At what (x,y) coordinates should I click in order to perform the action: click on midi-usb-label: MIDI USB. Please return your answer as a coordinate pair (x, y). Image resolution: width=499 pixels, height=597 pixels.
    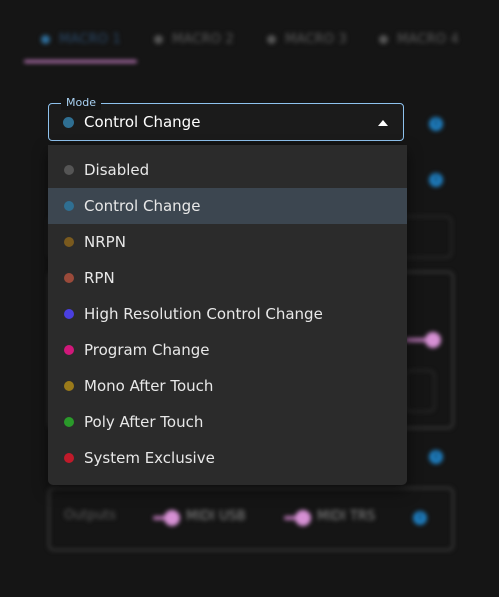
    Looking at the image, I should click on (216, 516).